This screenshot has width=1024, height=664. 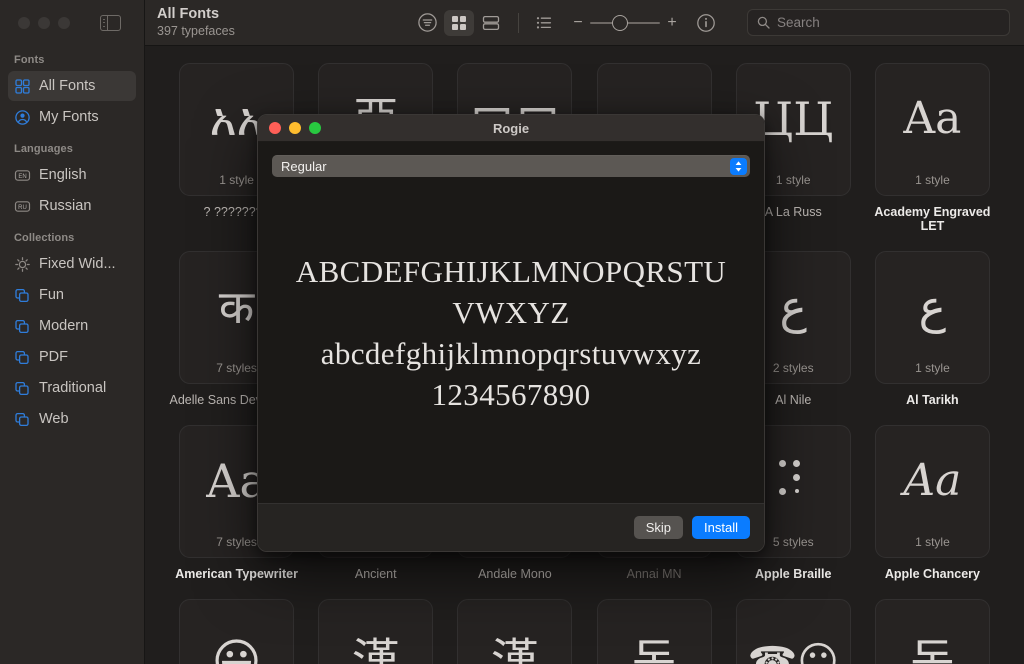 I want to click on typeface-count: 397 typefaces, so click(x=196, y=31).